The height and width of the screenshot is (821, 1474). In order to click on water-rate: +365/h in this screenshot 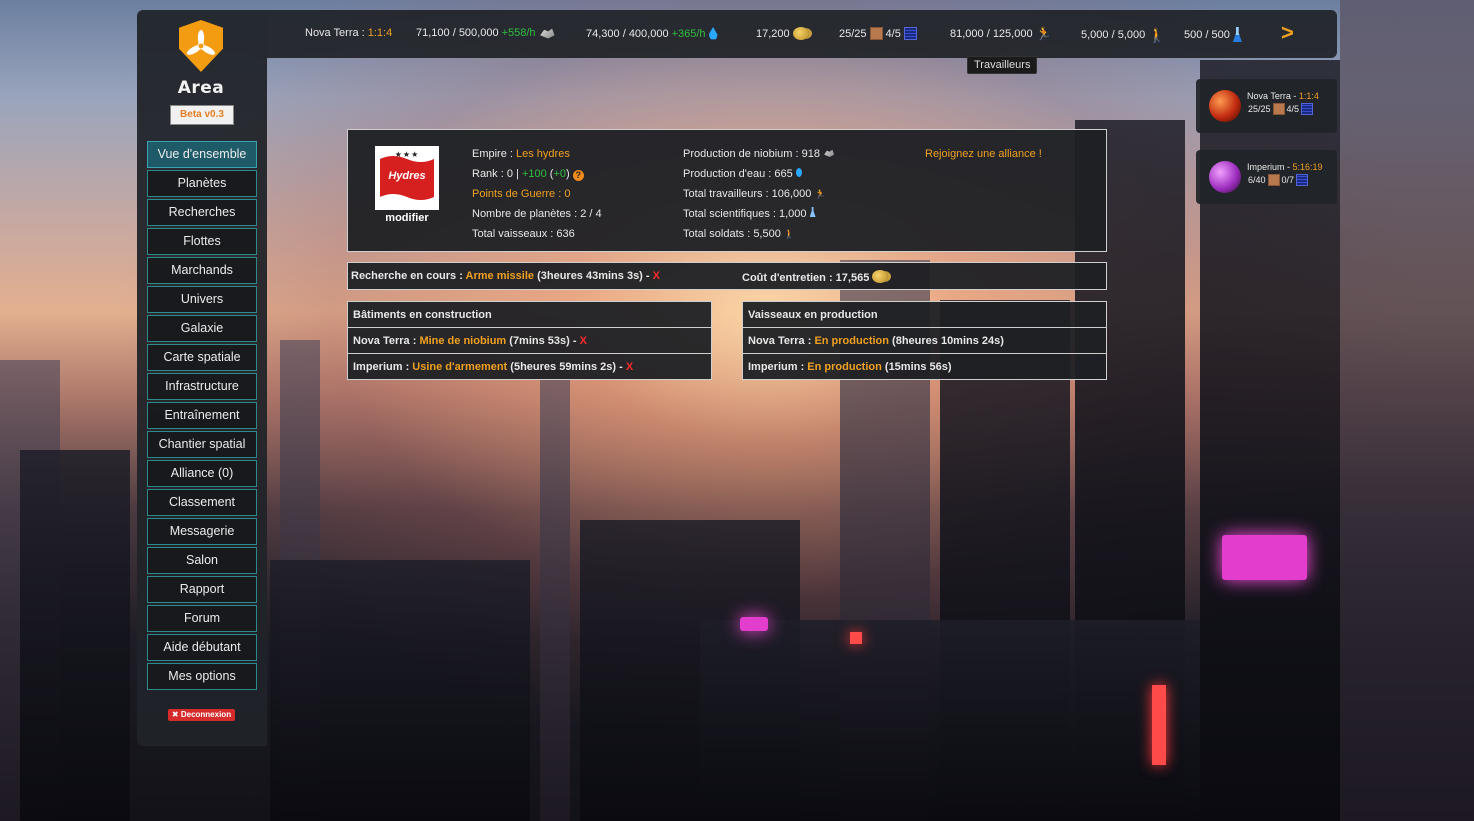, I will do `click(688, 33)`.